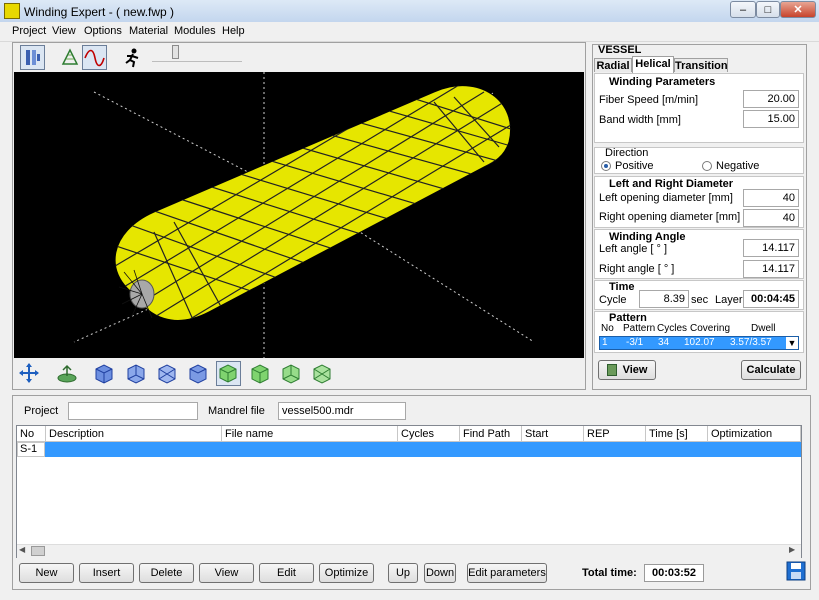 The width and height of the screenshot is (819, 600). Describe the element at coordinates (606, 166) in the screenshot. I see `positive-radio` at that location.